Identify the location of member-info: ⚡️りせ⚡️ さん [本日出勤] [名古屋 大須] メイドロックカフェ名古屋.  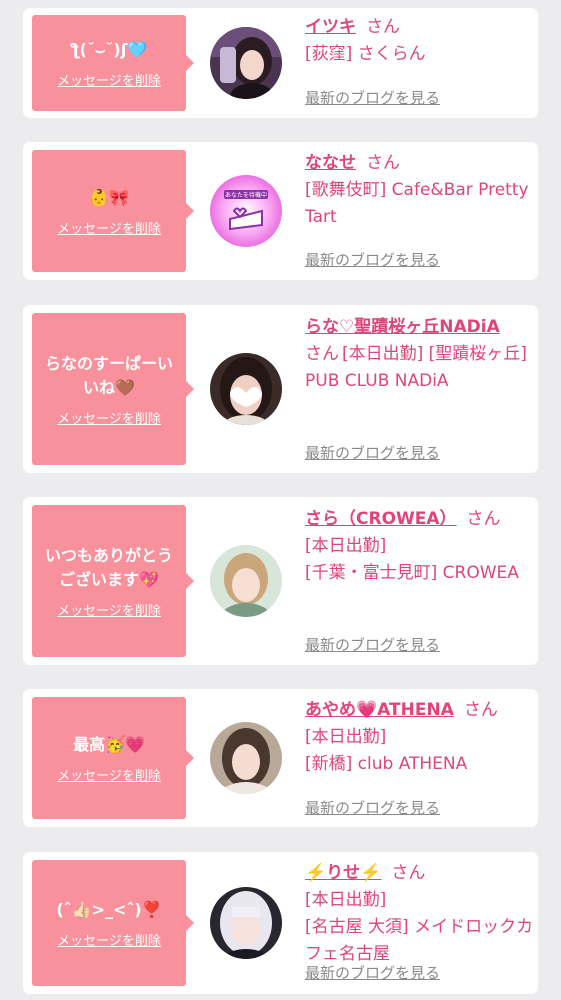
(420, 914).